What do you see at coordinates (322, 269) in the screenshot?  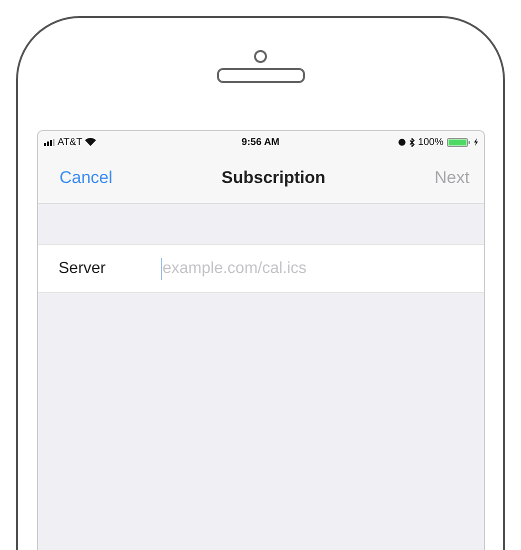 I see `server-input: example.com/cal.ics` at bounding box center [322, 269].